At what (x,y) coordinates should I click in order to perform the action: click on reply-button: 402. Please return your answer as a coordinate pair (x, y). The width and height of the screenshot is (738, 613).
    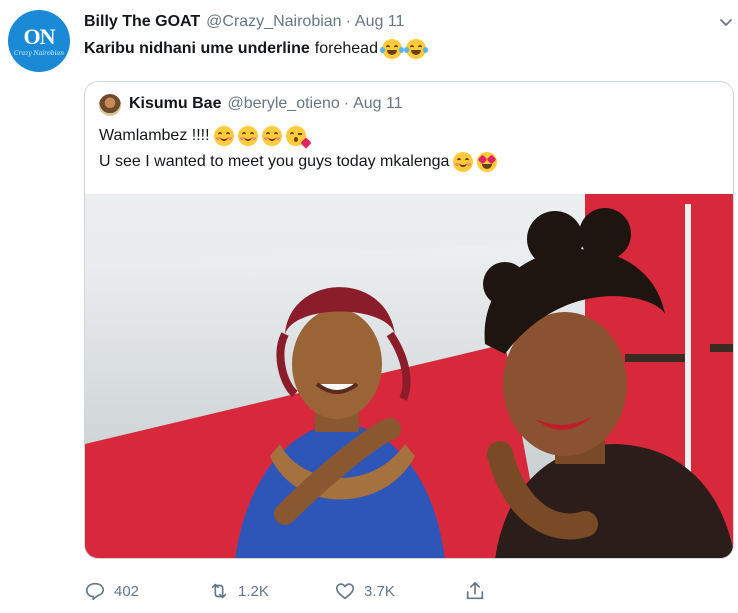
    Looking at the image, I should click on (111, 591).